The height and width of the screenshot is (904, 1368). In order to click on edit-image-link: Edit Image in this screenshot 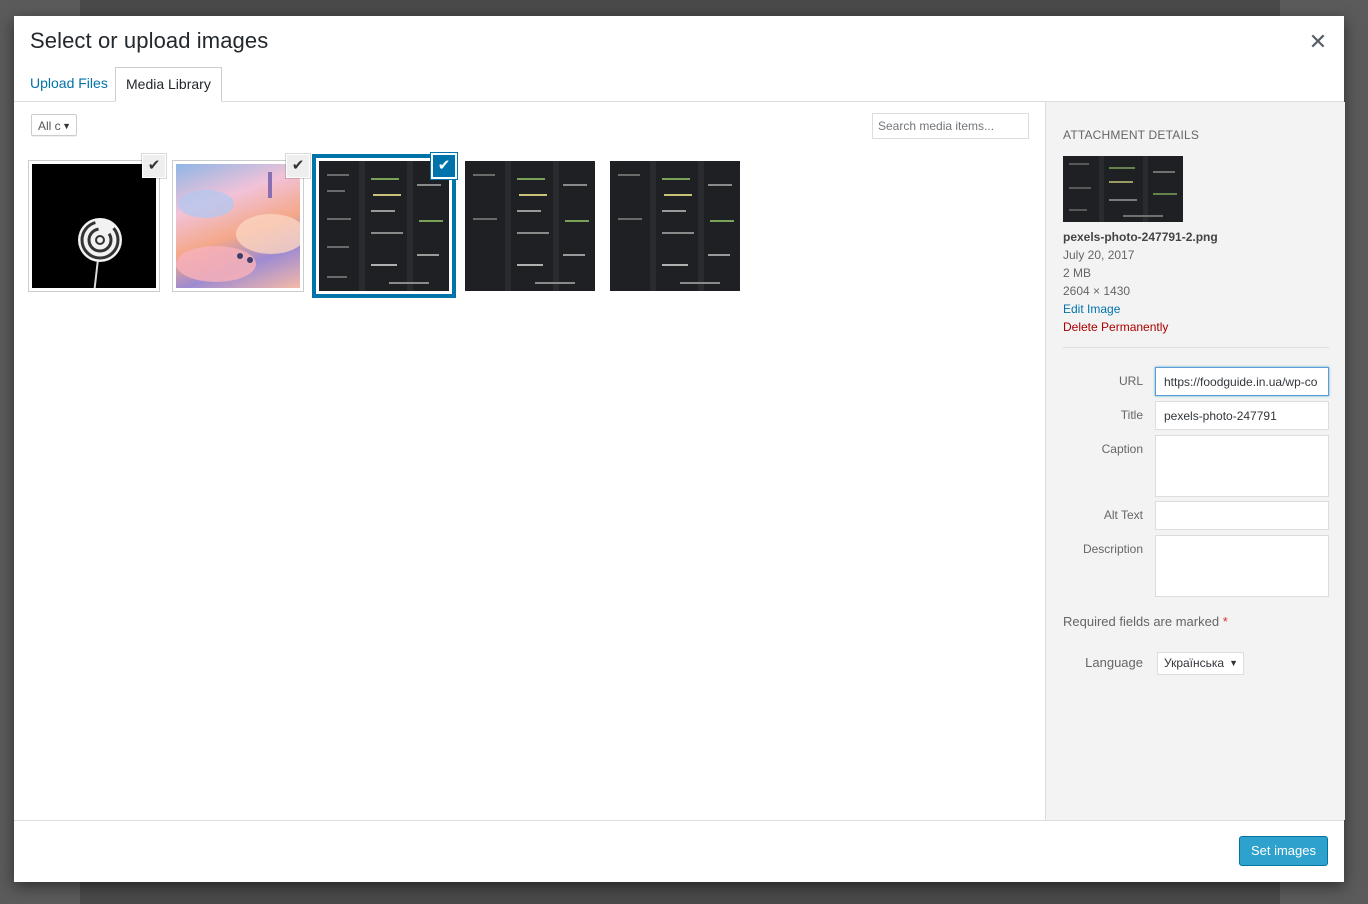, I will do `click(1091, 309)`.